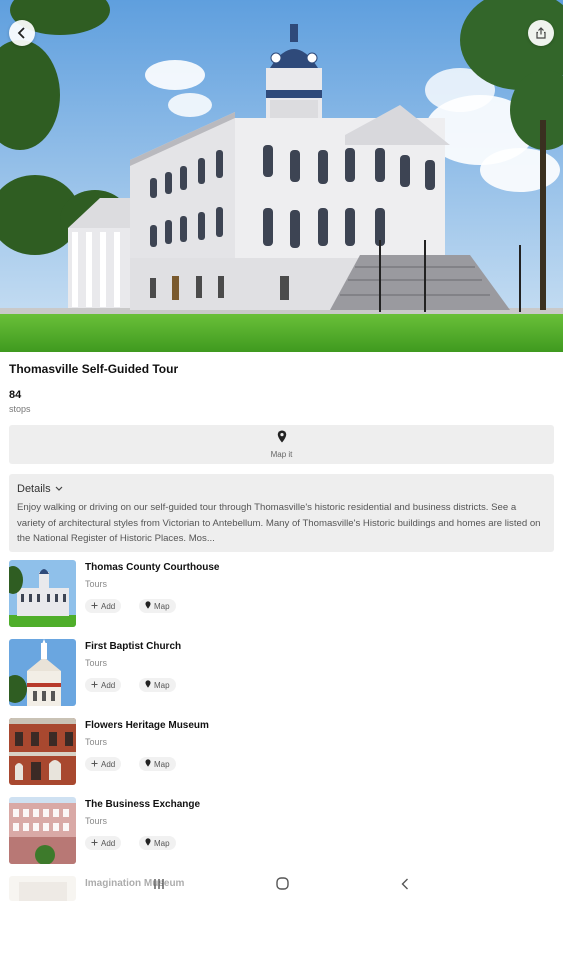 Image resolution: width=563 pixels, height=954 pixels. What do you see at coordinates (34, 489) in the screenshot?
I see `details-heading: Details` at bounding box center [34, 489].